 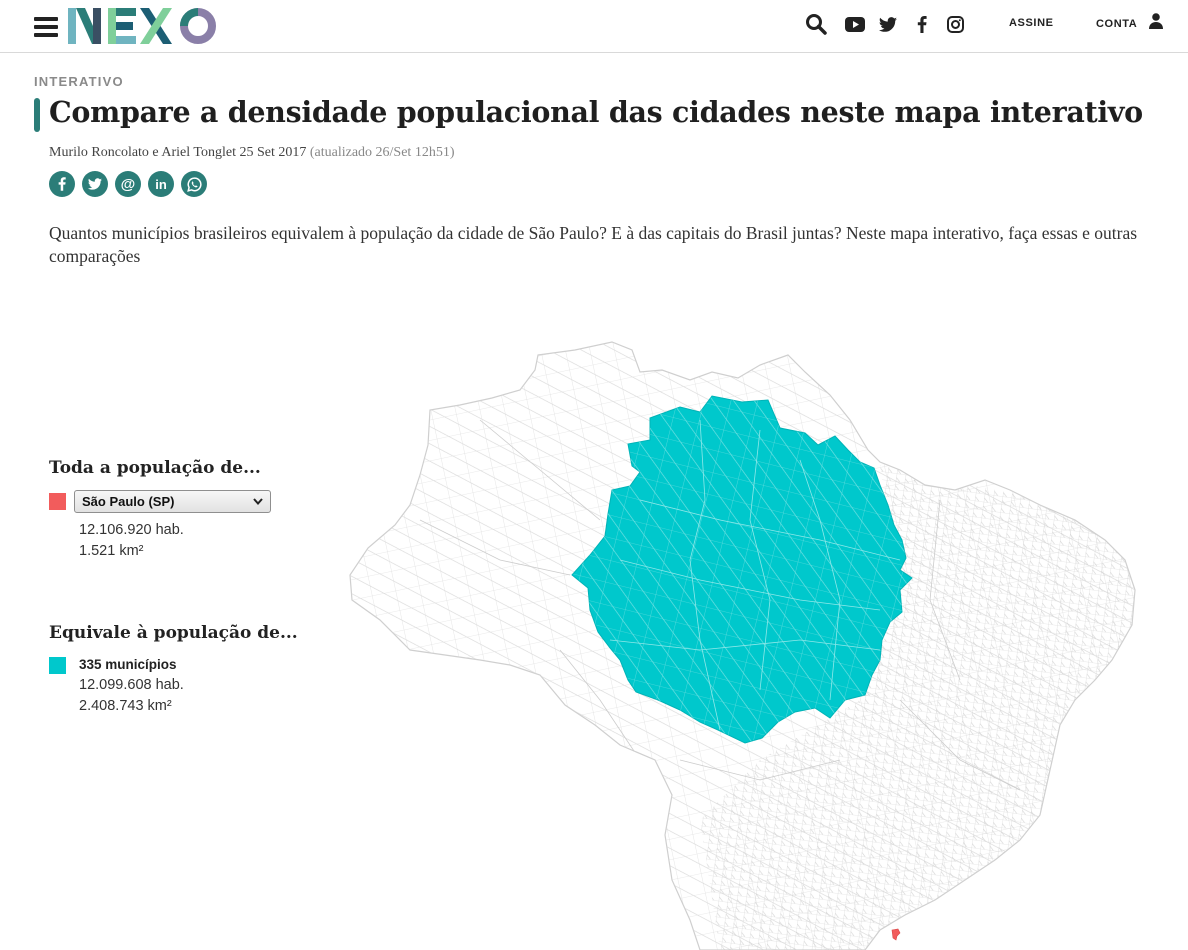 I want to click on instagram-icon, so click(x=955, y=24).